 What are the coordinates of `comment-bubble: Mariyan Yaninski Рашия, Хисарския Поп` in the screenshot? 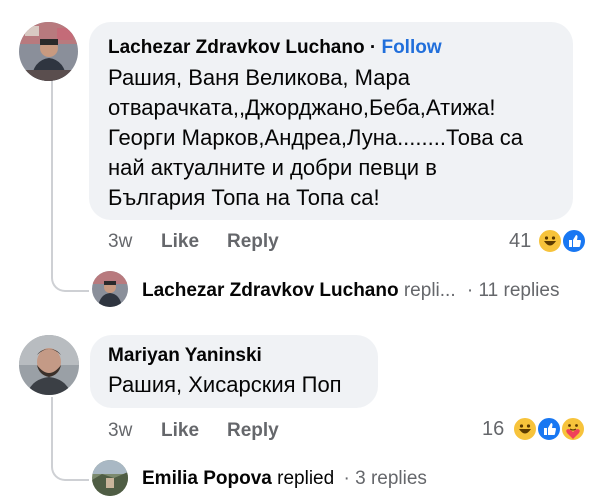 It's located at (234, 371).